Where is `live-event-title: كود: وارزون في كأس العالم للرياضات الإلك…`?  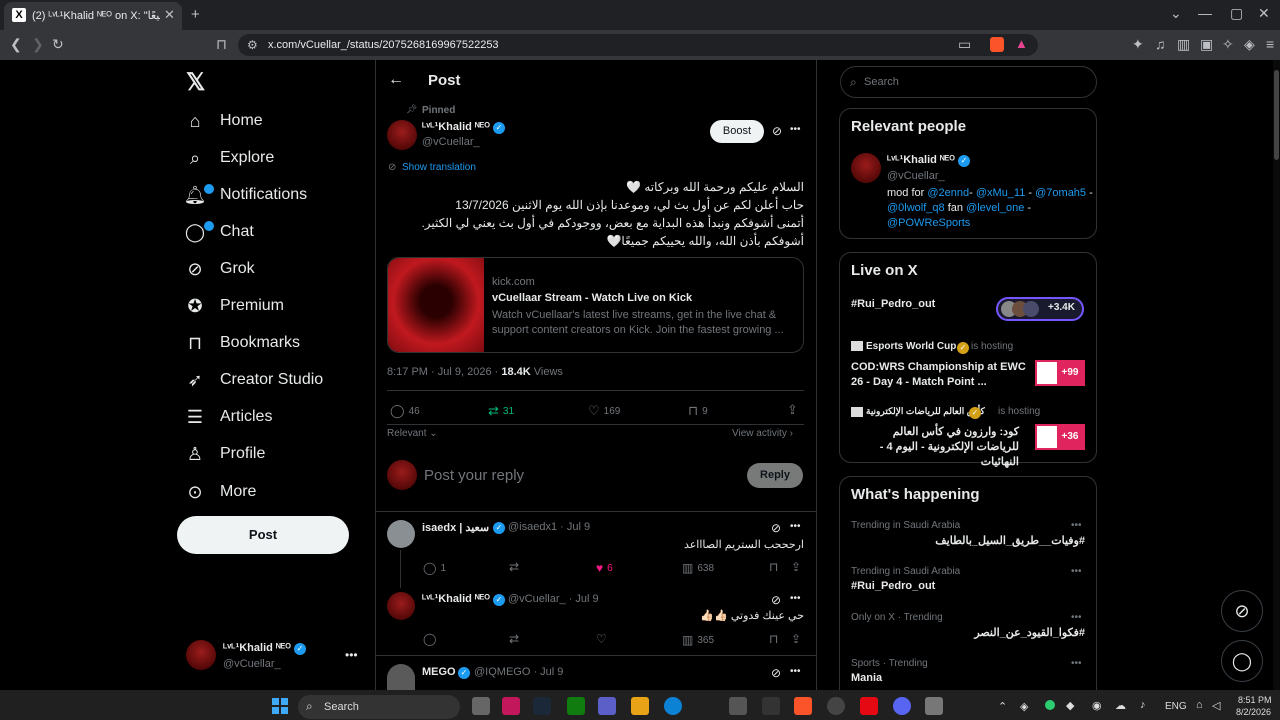 live-event-title: كود: وارزون في كأس العالم للرياضات الإلك… is located at coordinates (935, 447).